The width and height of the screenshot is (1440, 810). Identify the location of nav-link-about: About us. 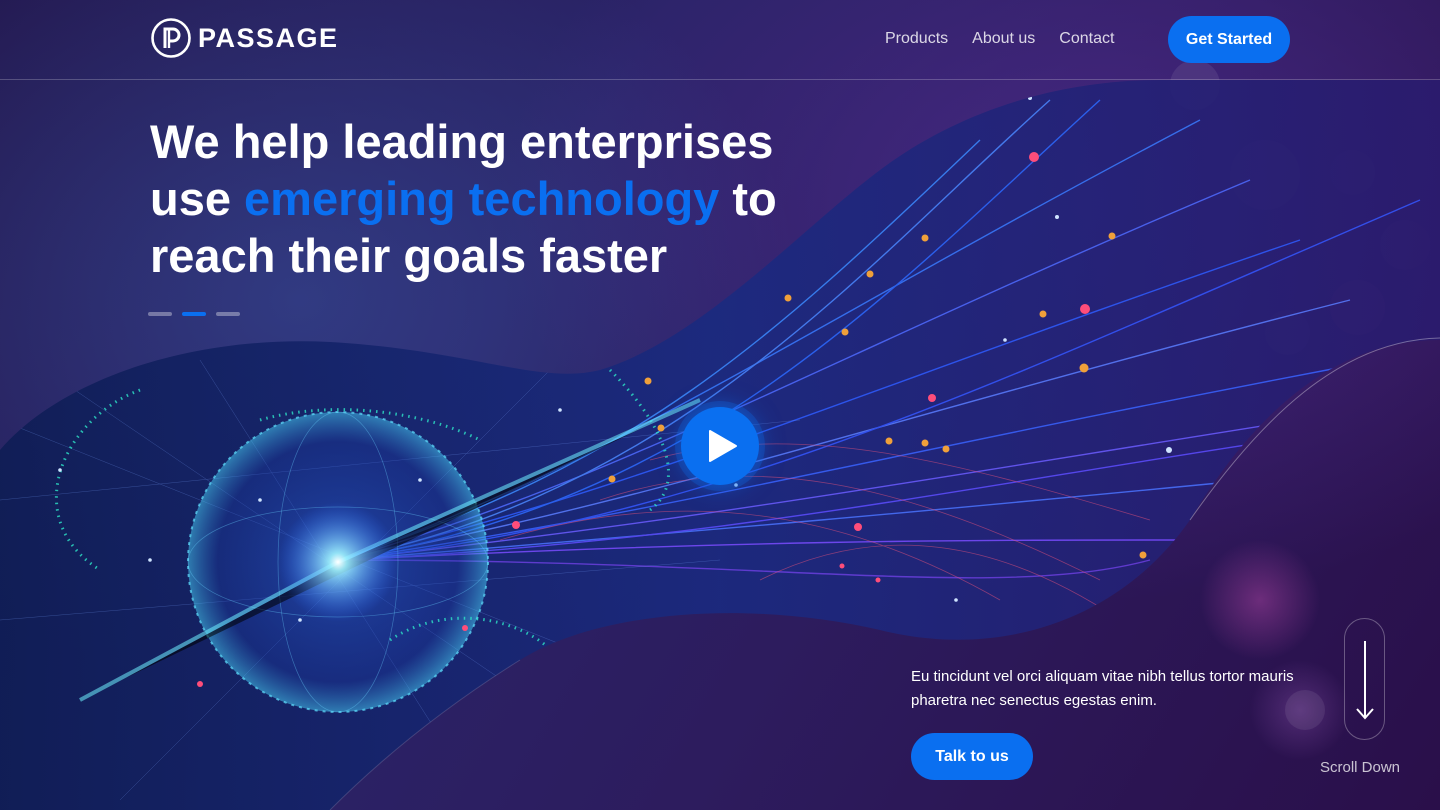
(1003, 39).